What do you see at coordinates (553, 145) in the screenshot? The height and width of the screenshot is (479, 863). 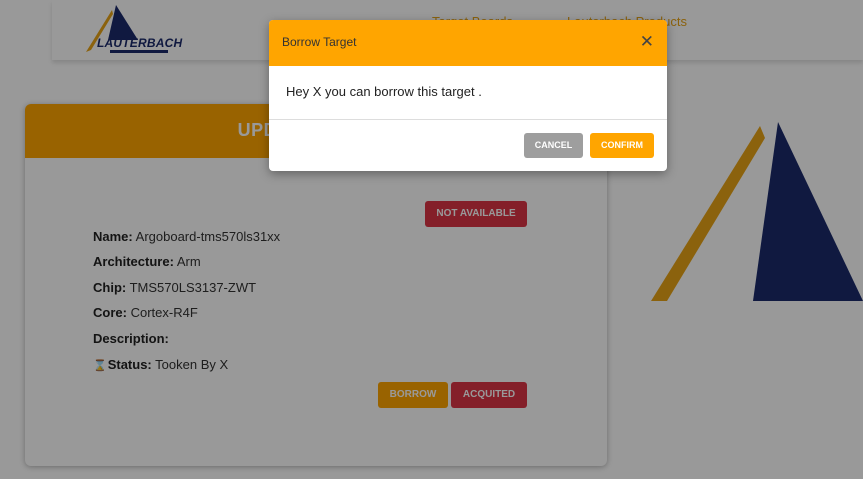 I see `cancel-button: CANCEL` at bounding box center [553, 145].